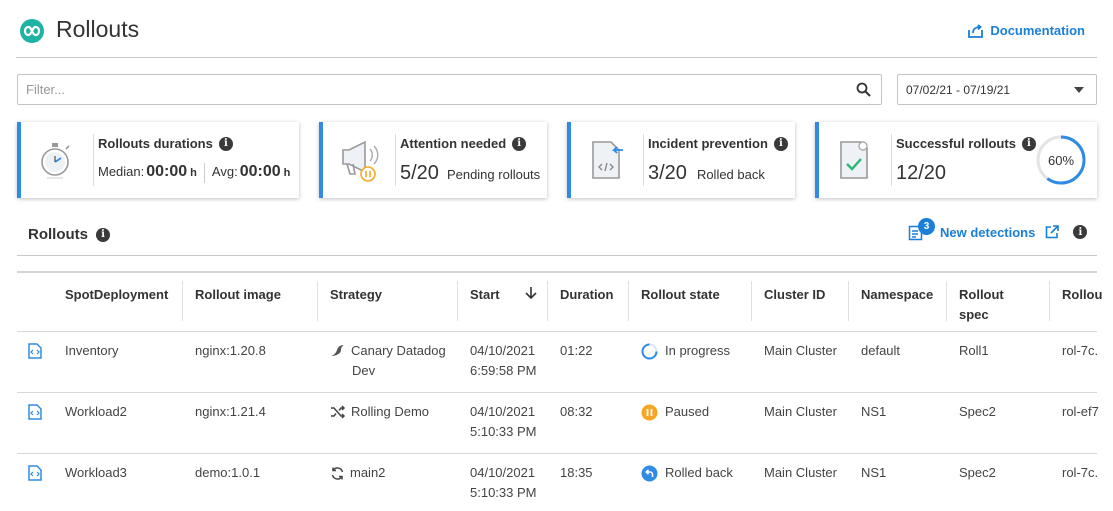 This screenshot has width=1113, height=511. Describe the element at coordinates (557, 255) in the screenshot. I see `section-divider` at that location.